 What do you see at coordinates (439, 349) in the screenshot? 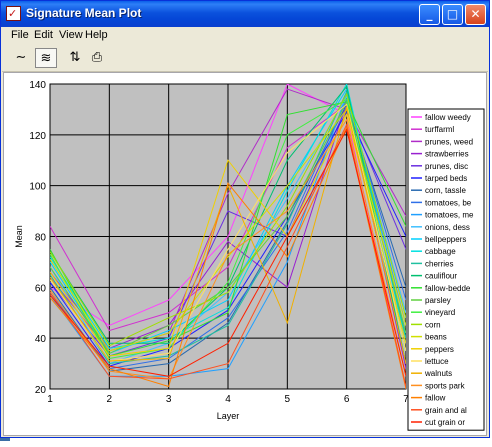
I see `legend-entry: peppers` at bounding box center [439, 349].